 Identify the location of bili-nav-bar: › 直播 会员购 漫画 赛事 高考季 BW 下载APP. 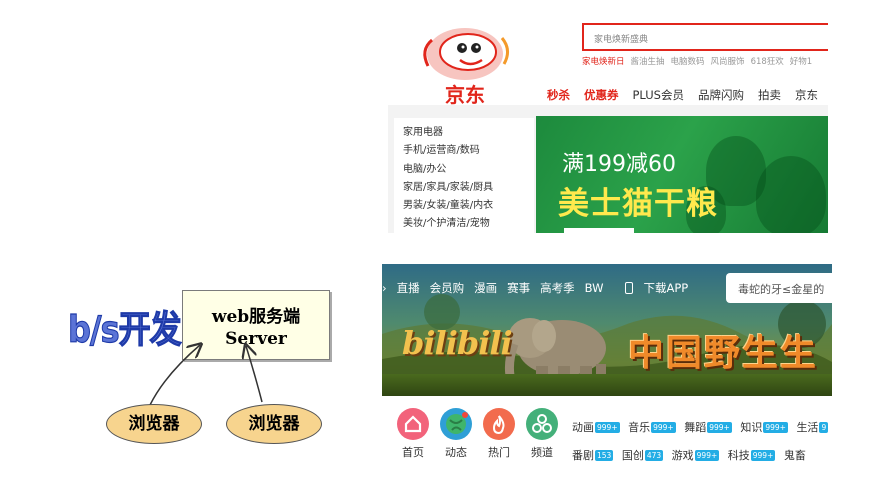
(545, 288).